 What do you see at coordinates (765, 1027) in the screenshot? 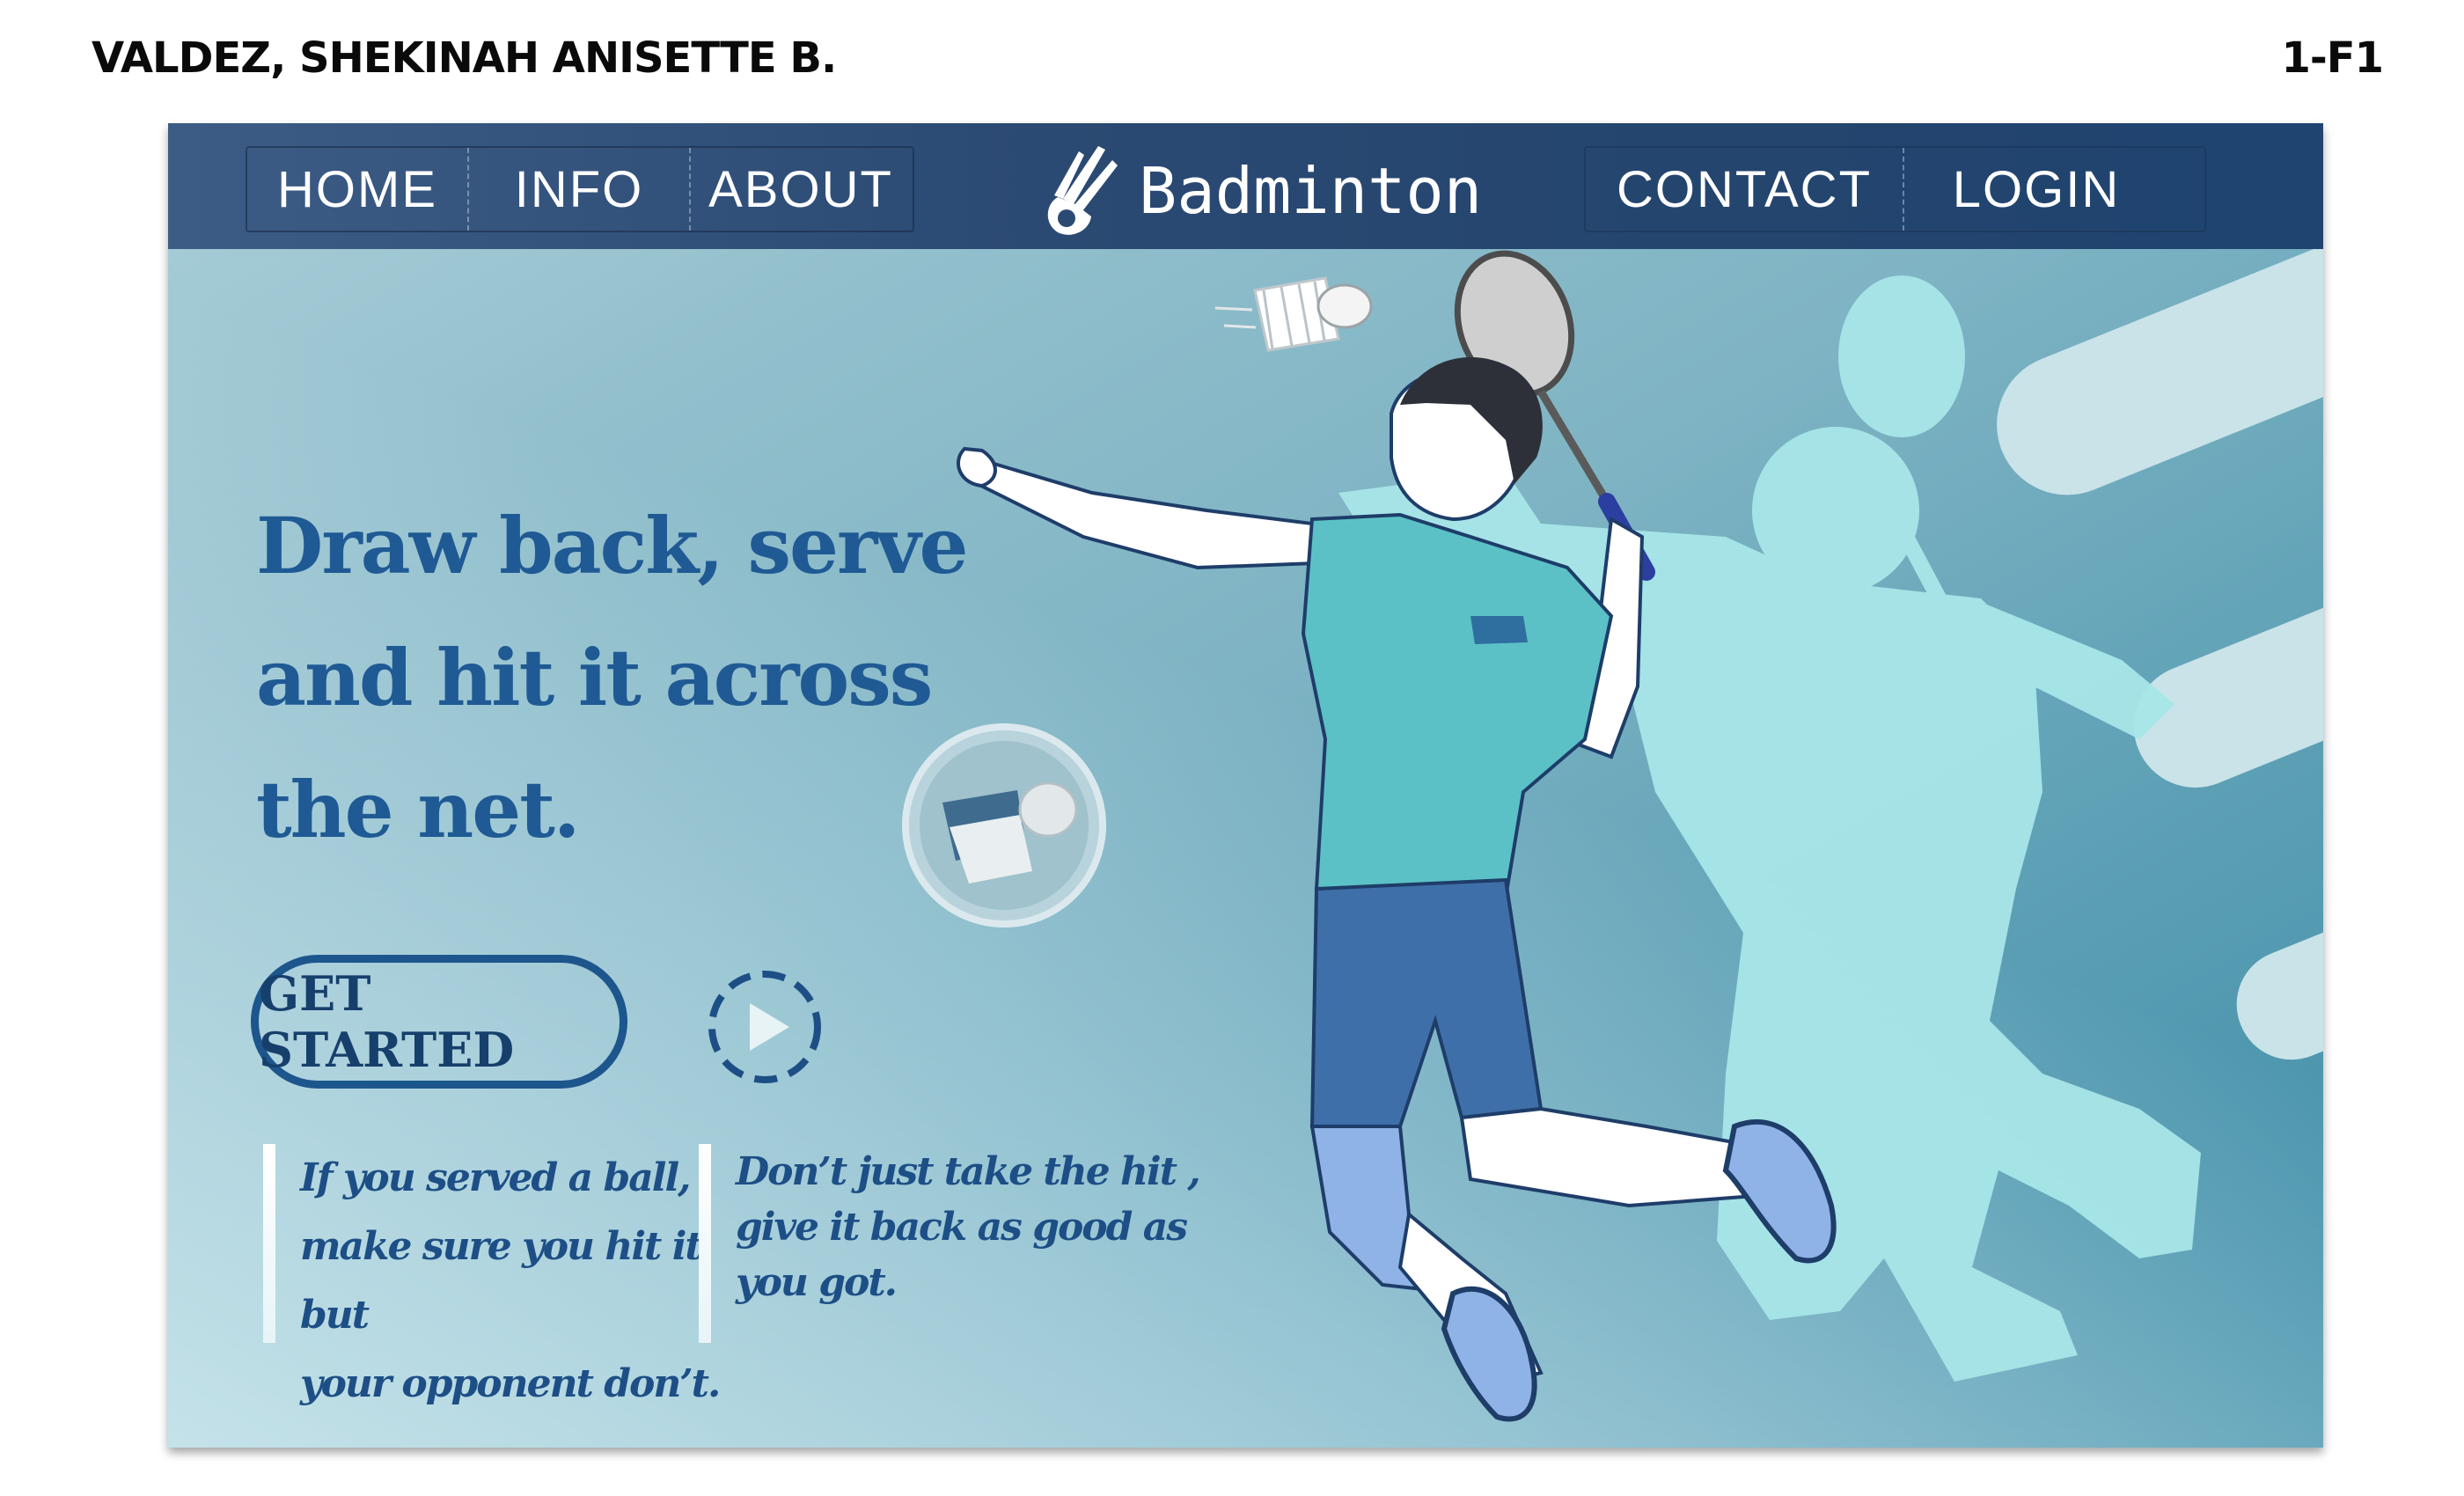
I see `play-icon` at bounding box center [765, 1027].